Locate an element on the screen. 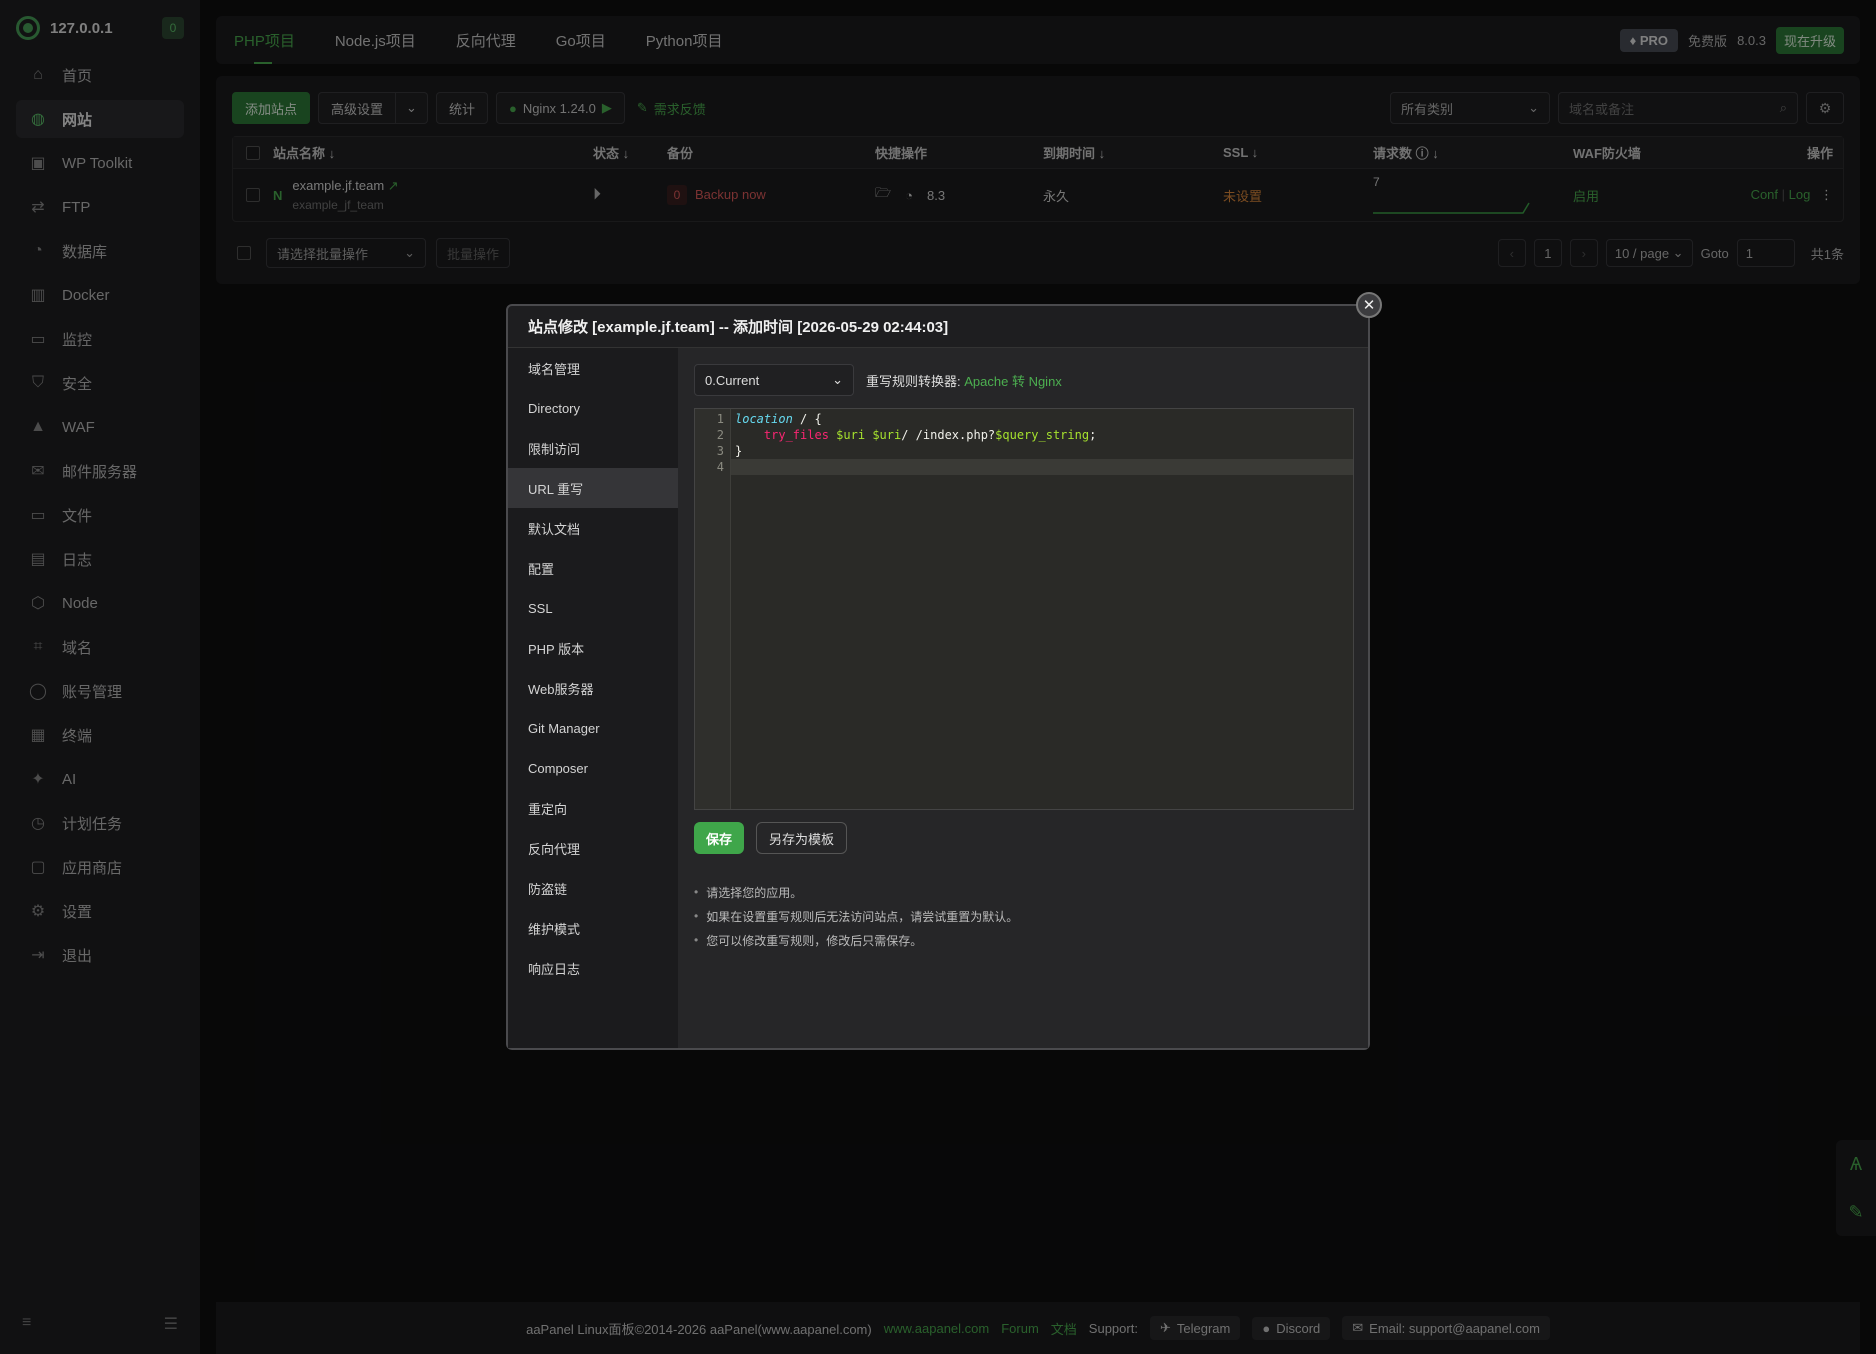 This screenshot has height=1354, width=1876. modal-nav-item-7: PHP 版本 is located at coordinates (593, 648).